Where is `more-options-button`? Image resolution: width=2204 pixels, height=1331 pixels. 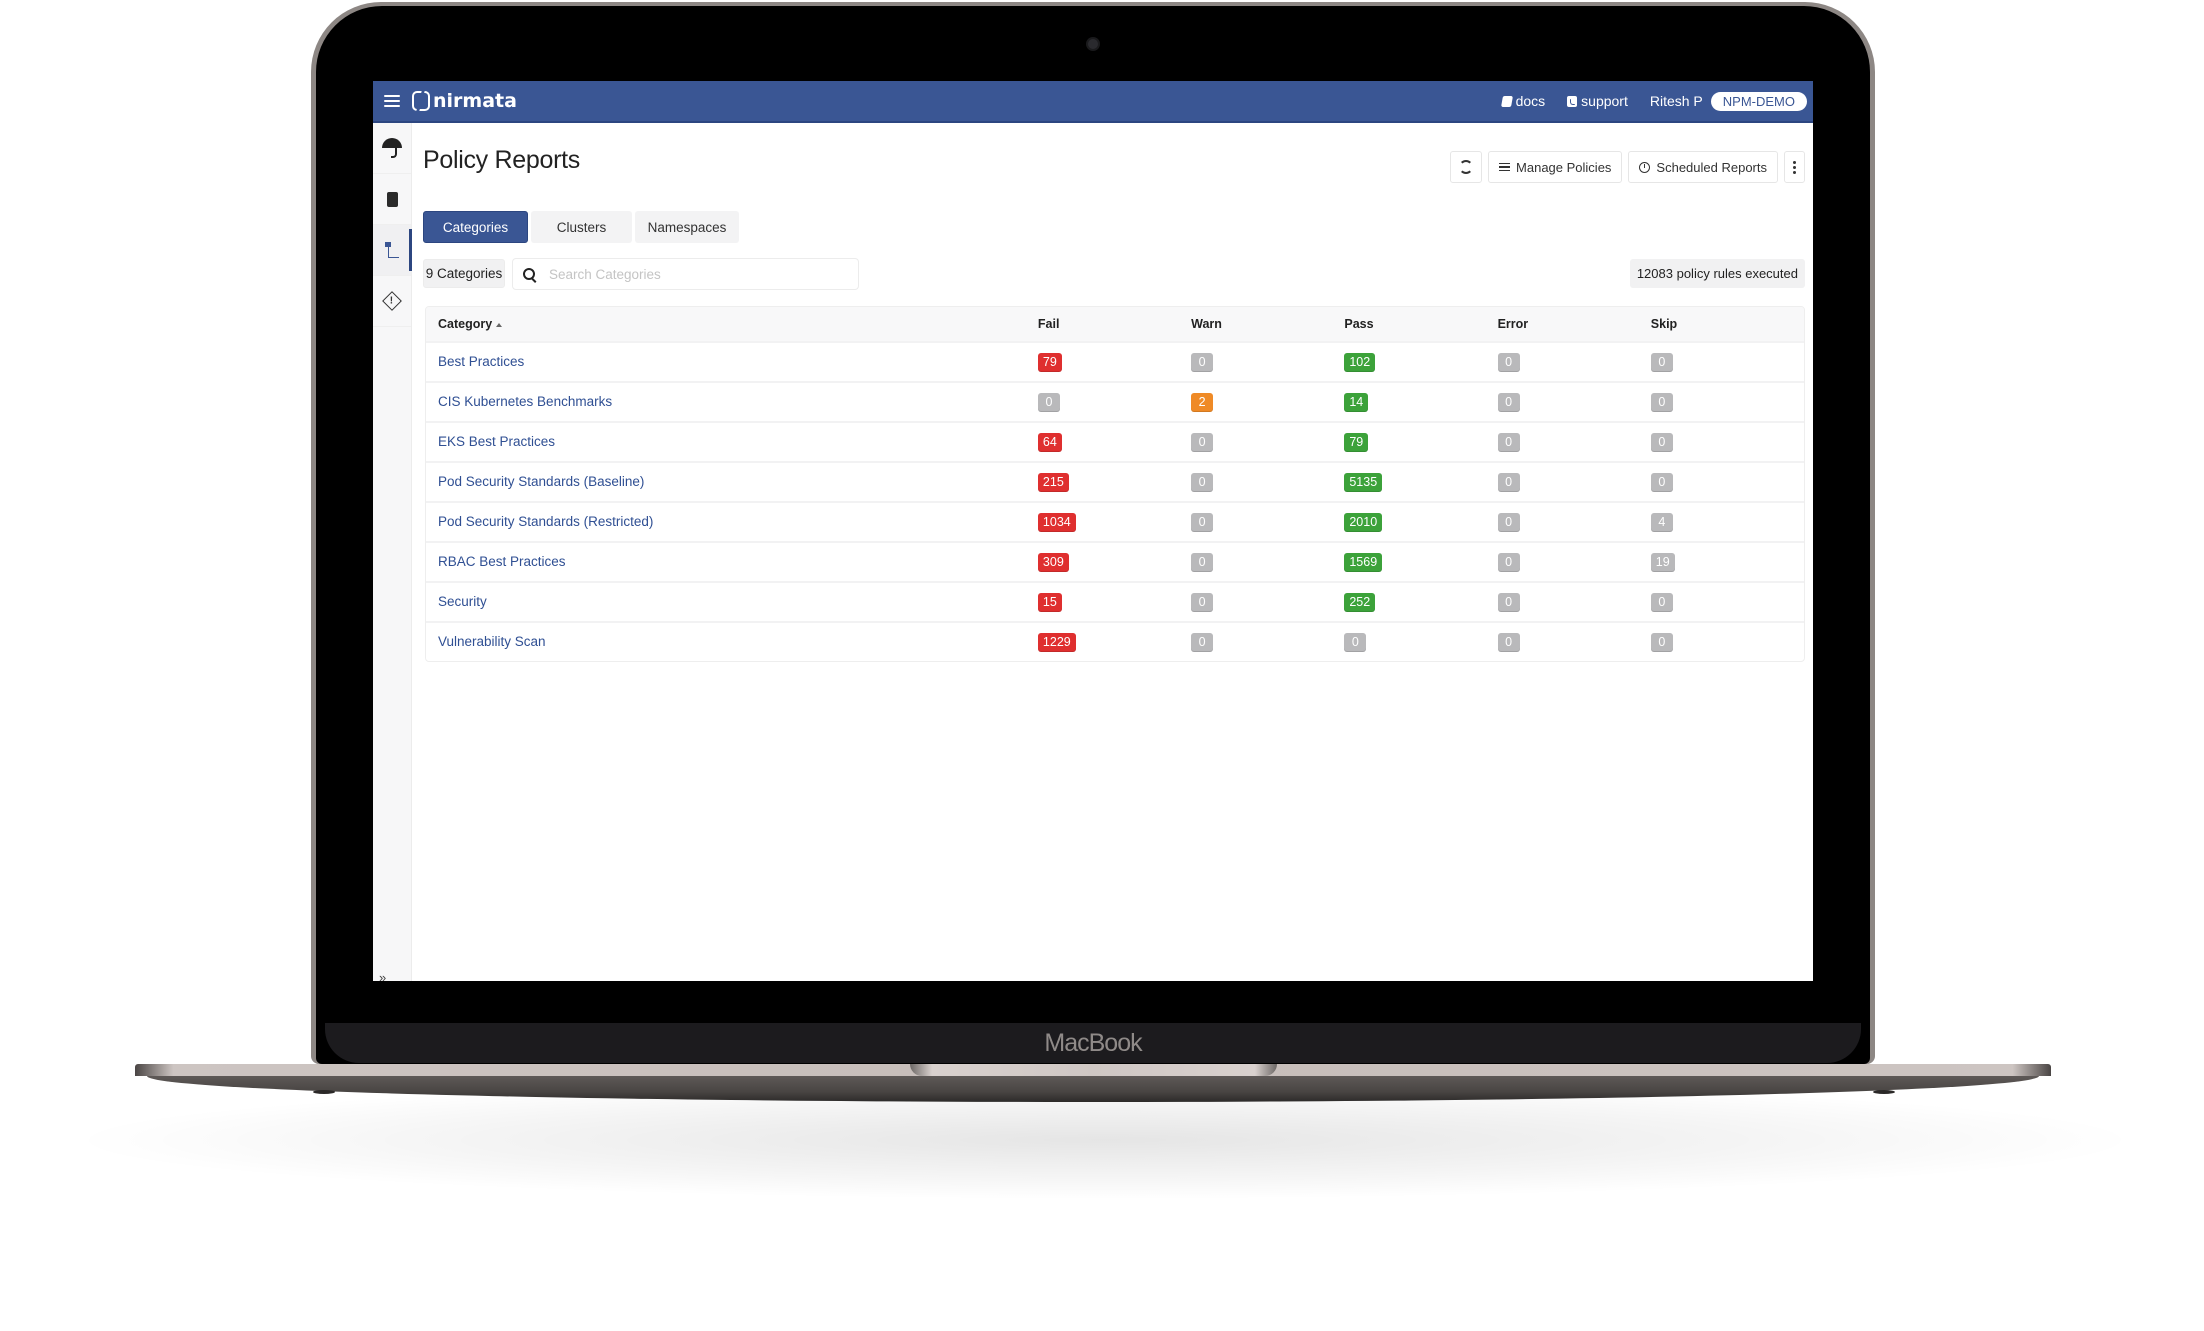
more-options-button is located at coordinates (1794, 167).